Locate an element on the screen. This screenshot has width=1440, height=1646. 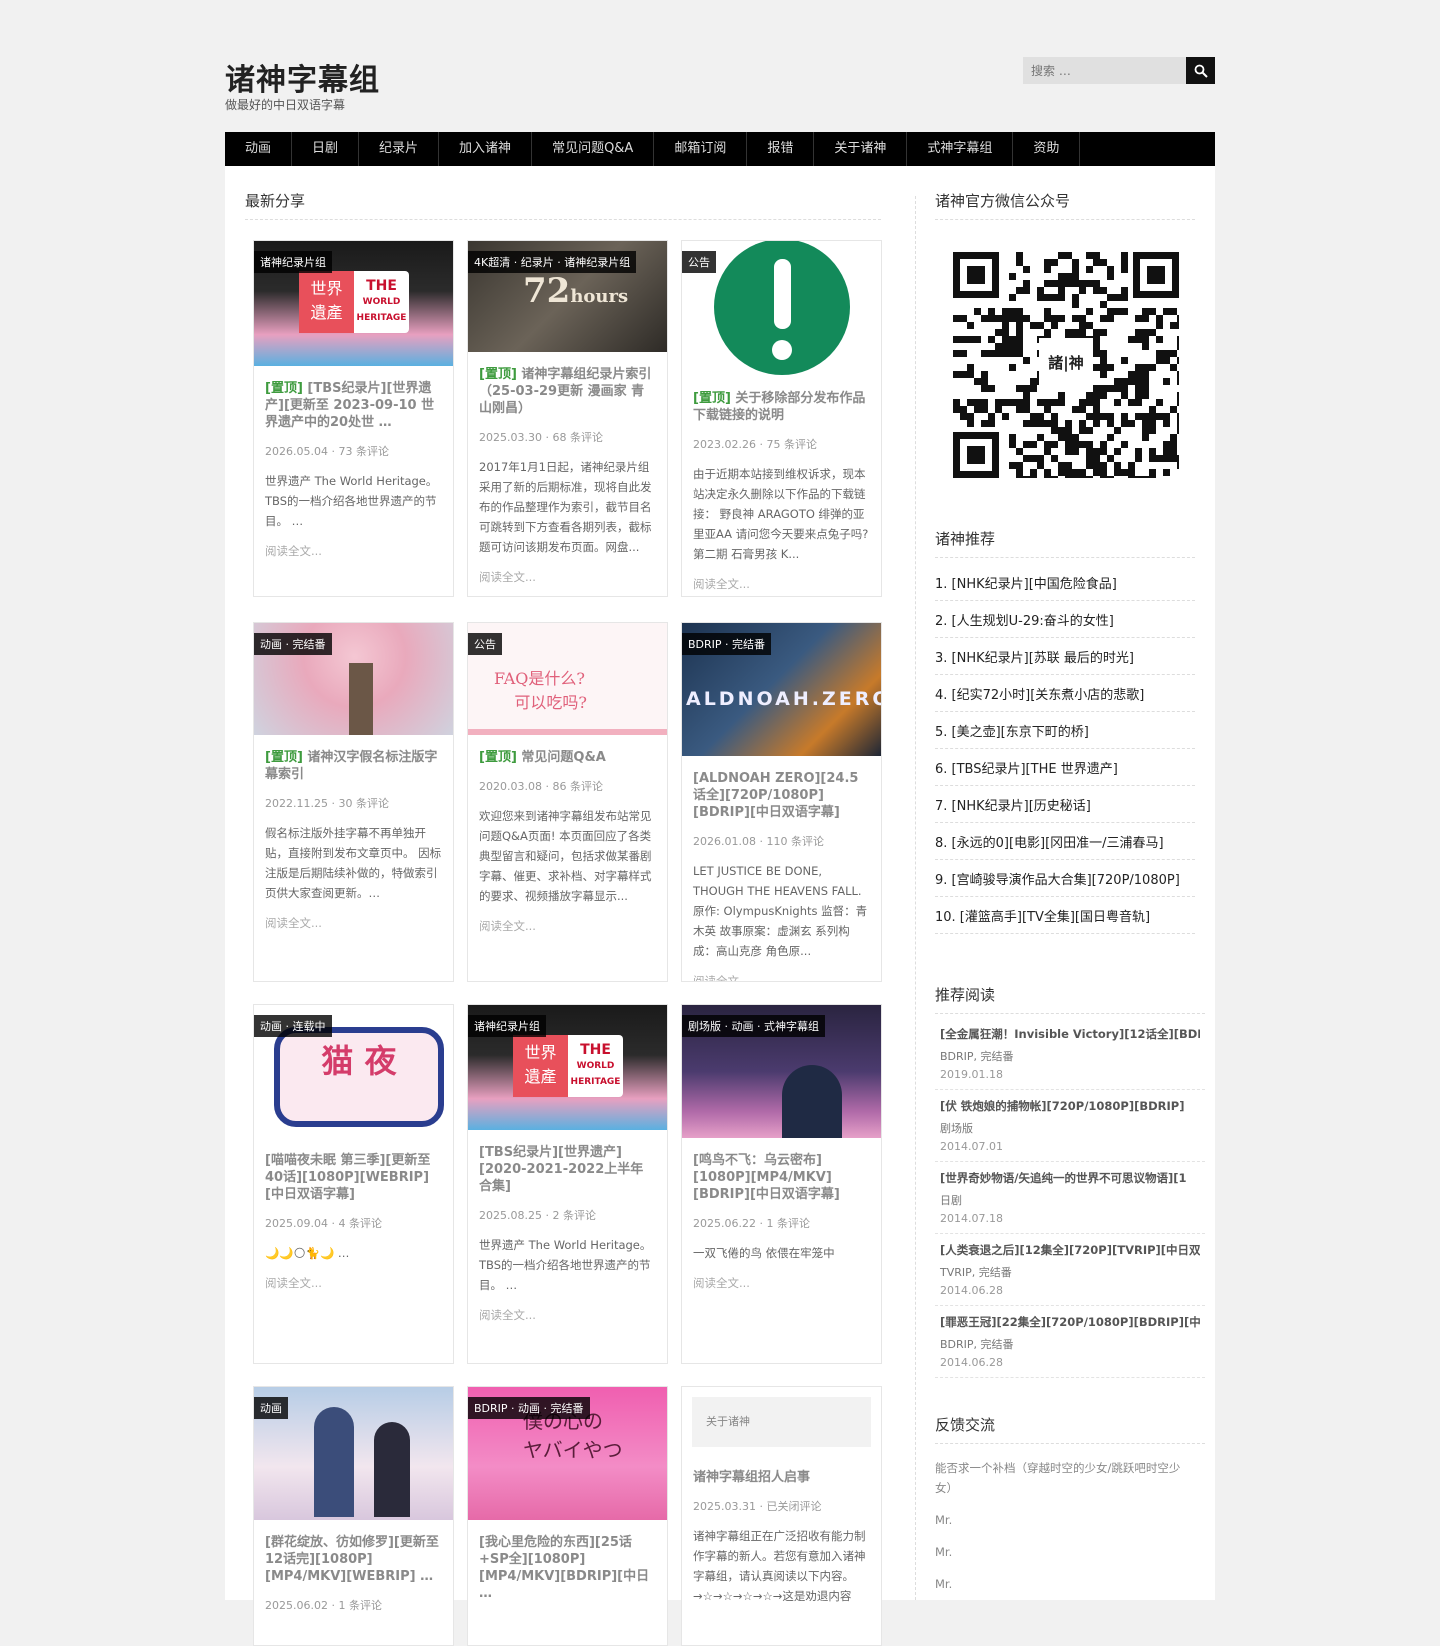
nav-item-anime: 动画 is located at coordinates (259, 149).